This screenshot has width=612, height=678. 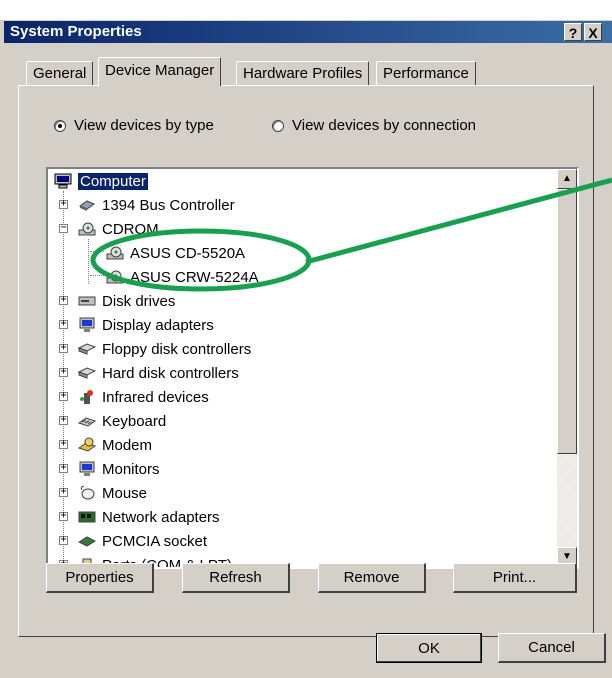 I want to click on mouse-icon, so click(x=87, y=492).